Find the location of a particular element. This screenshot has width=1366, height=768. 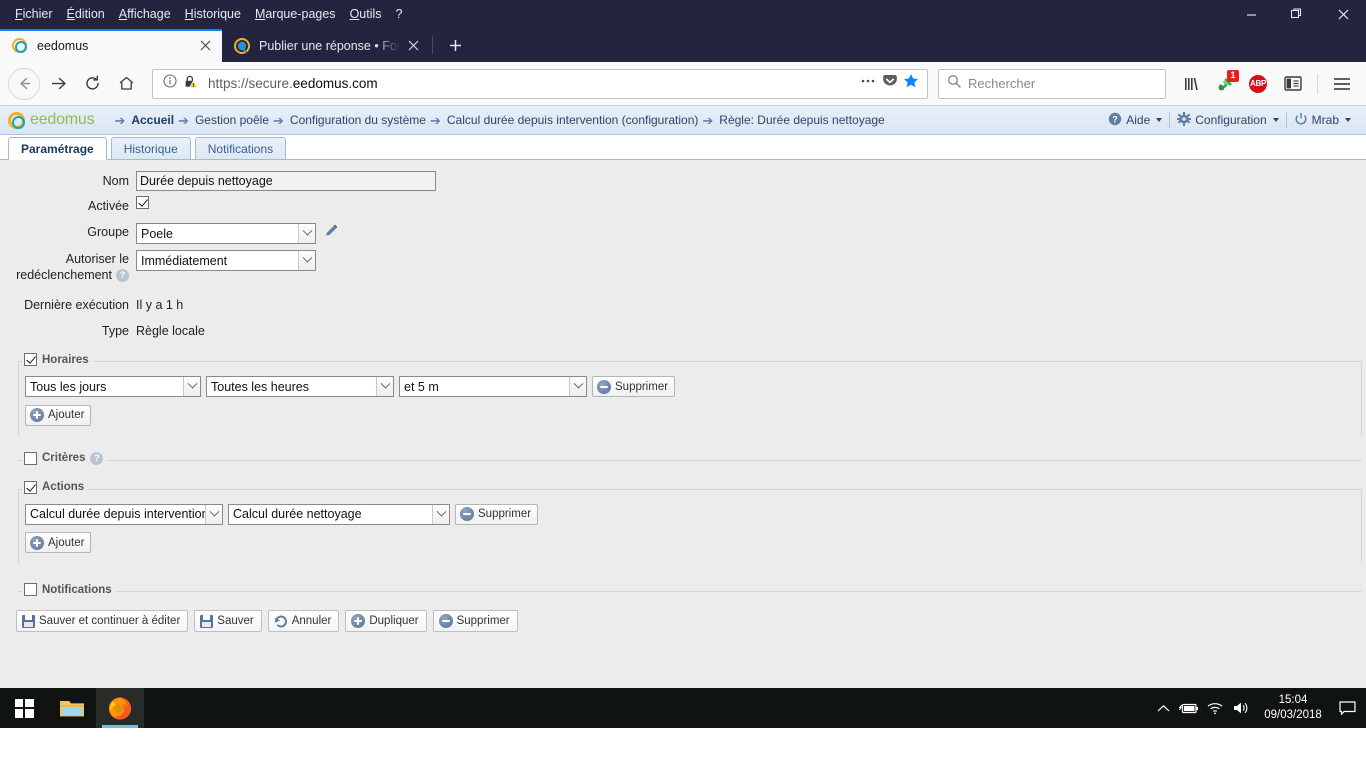

menu-affichage: Affichage is located at coordinates (145, 14).